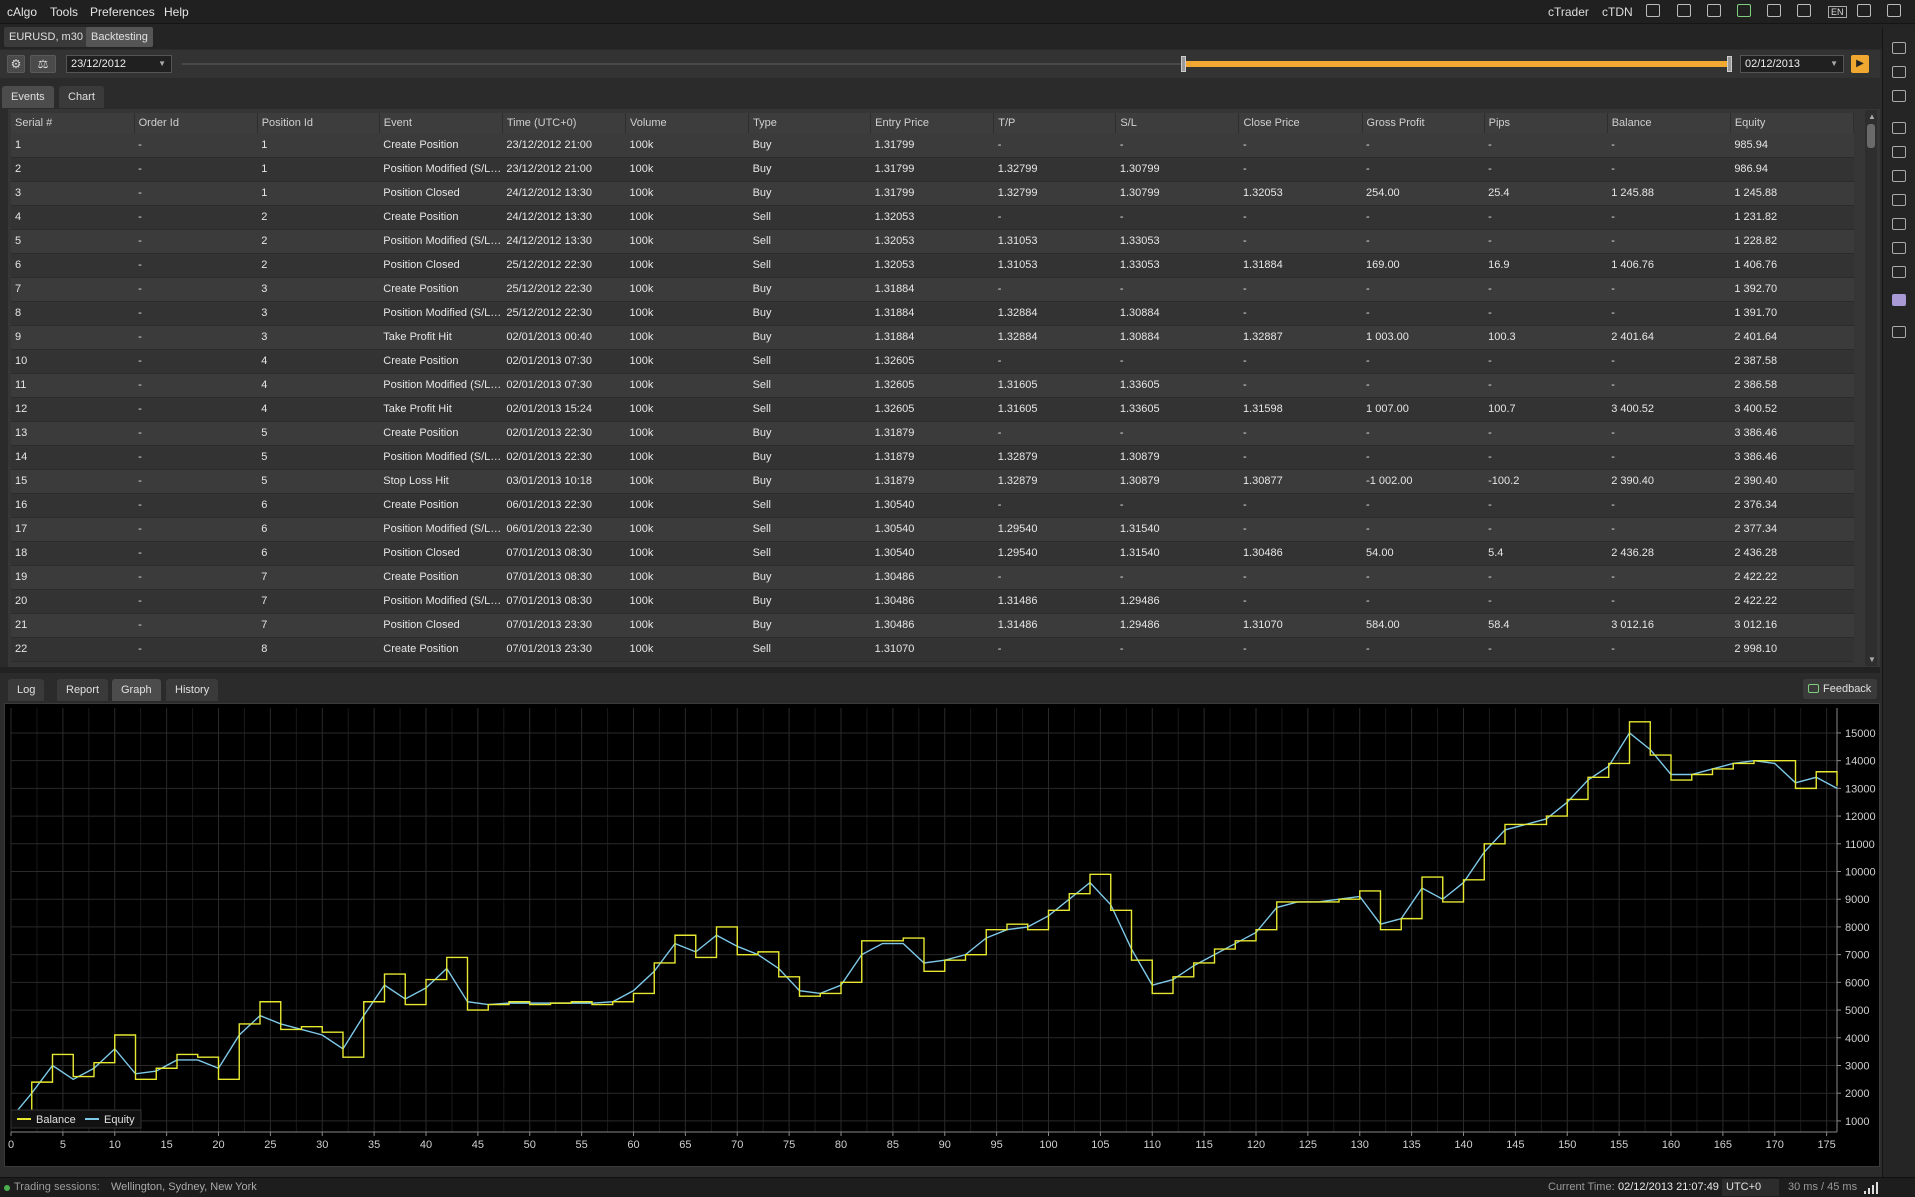 The height and width of the screenshot is (1197, 1915). Describe the element at coordinates (1653, 10) in the screenshot. I see `journal-icon` at that location.